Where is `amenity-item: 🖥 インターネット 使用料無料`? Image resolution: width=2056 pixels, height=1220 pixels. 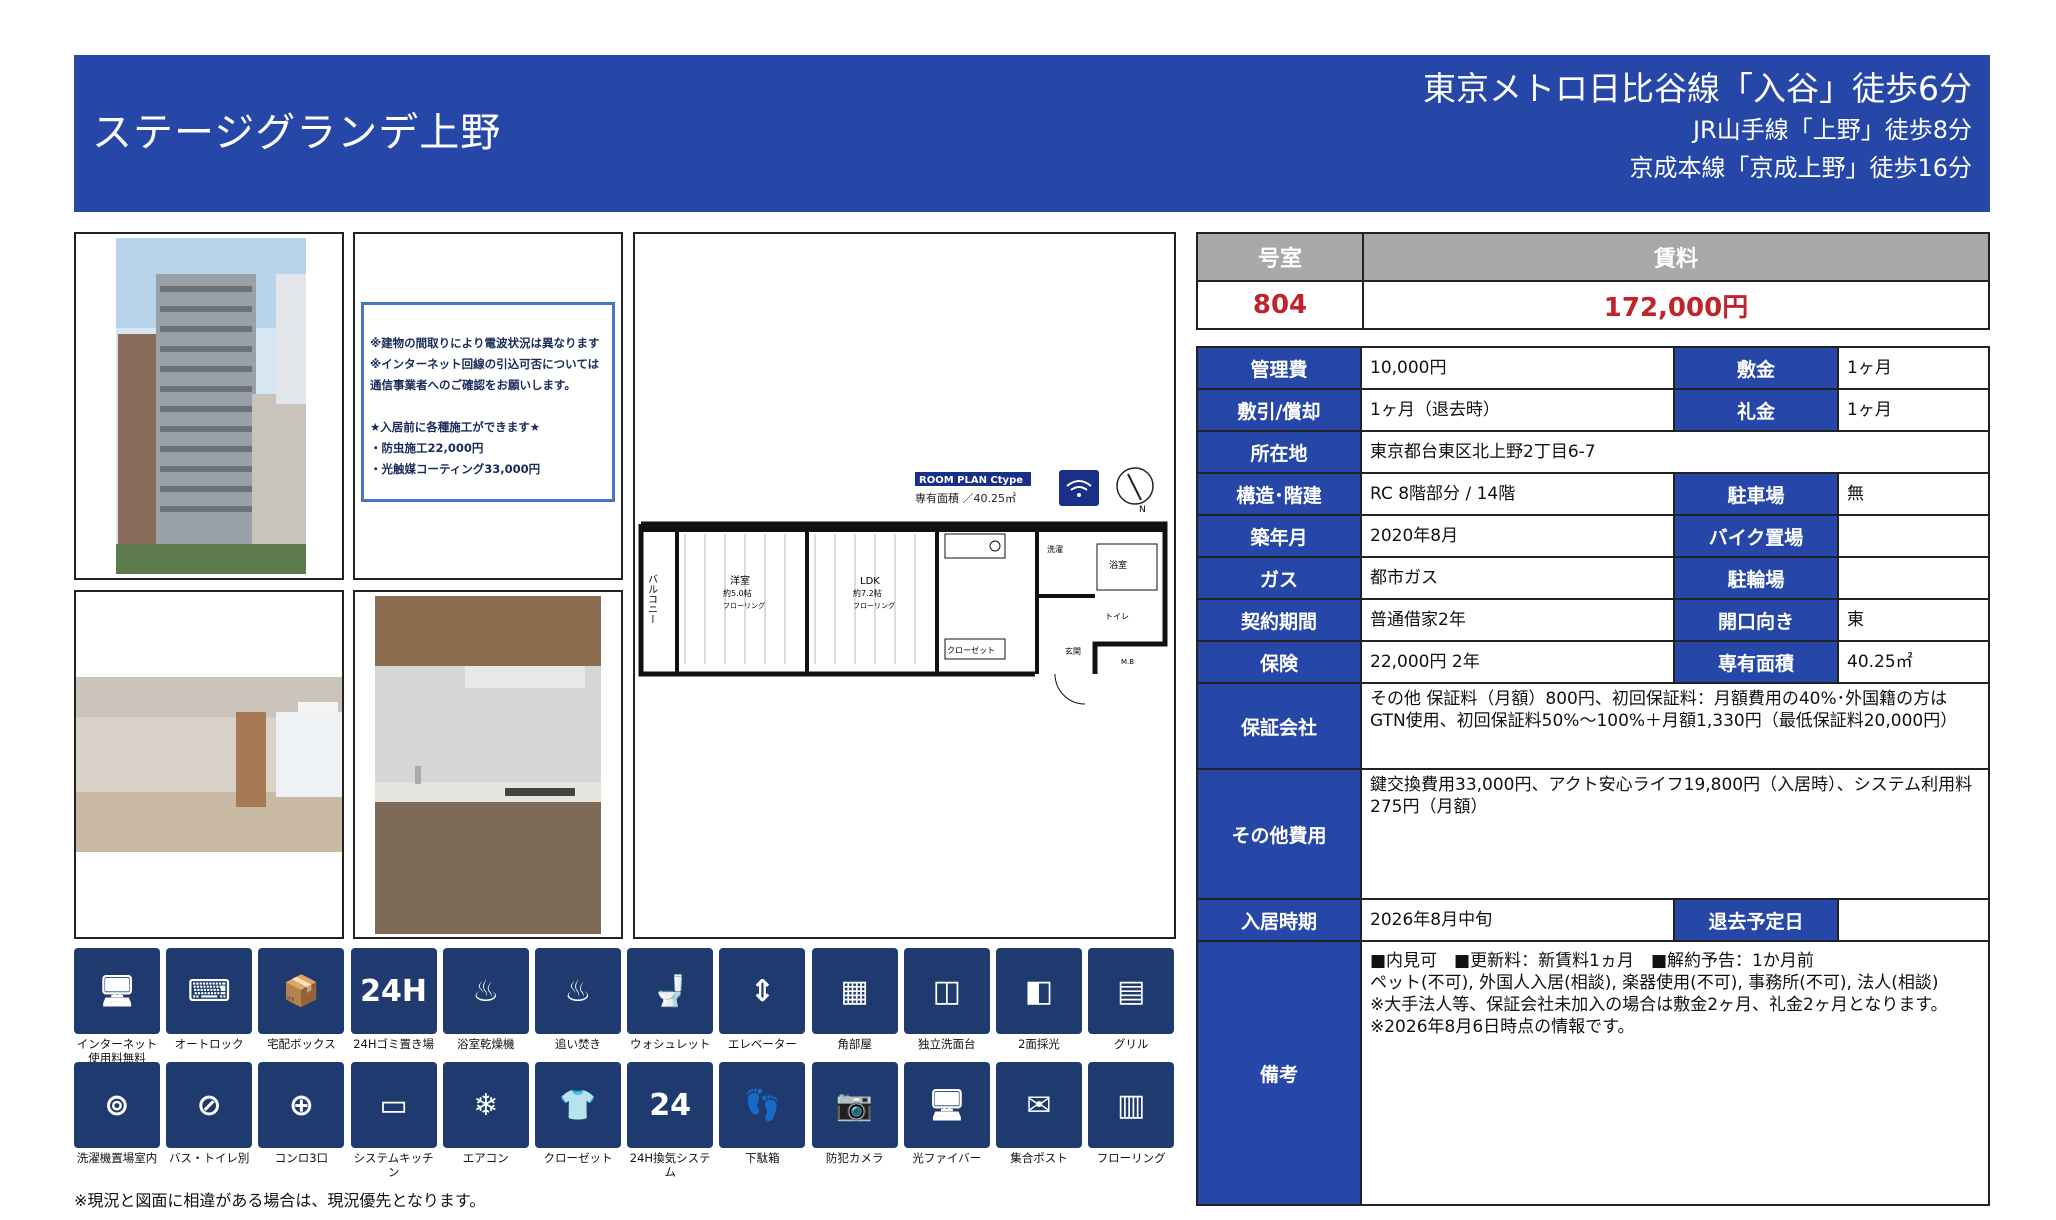 amenity-item: 🖥 インターネット 使用料無料 is located at coordinates (117, 1006).